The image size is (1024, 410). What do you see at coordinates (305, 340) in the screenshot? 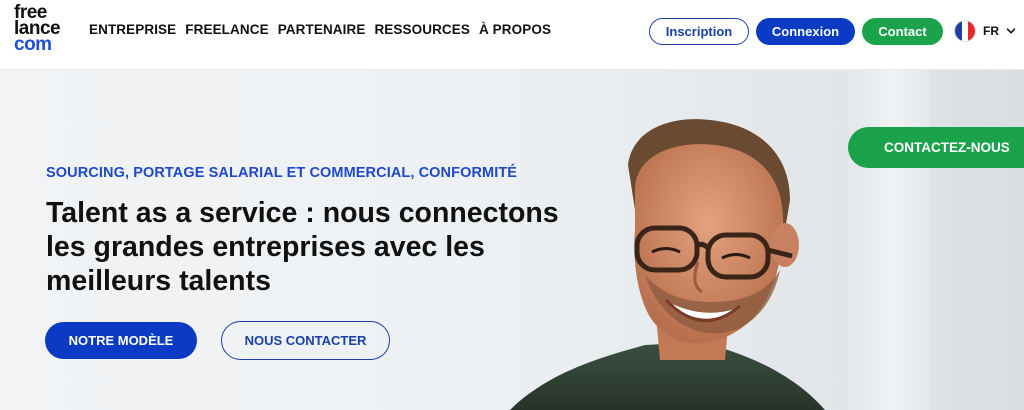
I see `nous-contacter-button: NOUS CONTACTER` at bounding box center [305, 340].